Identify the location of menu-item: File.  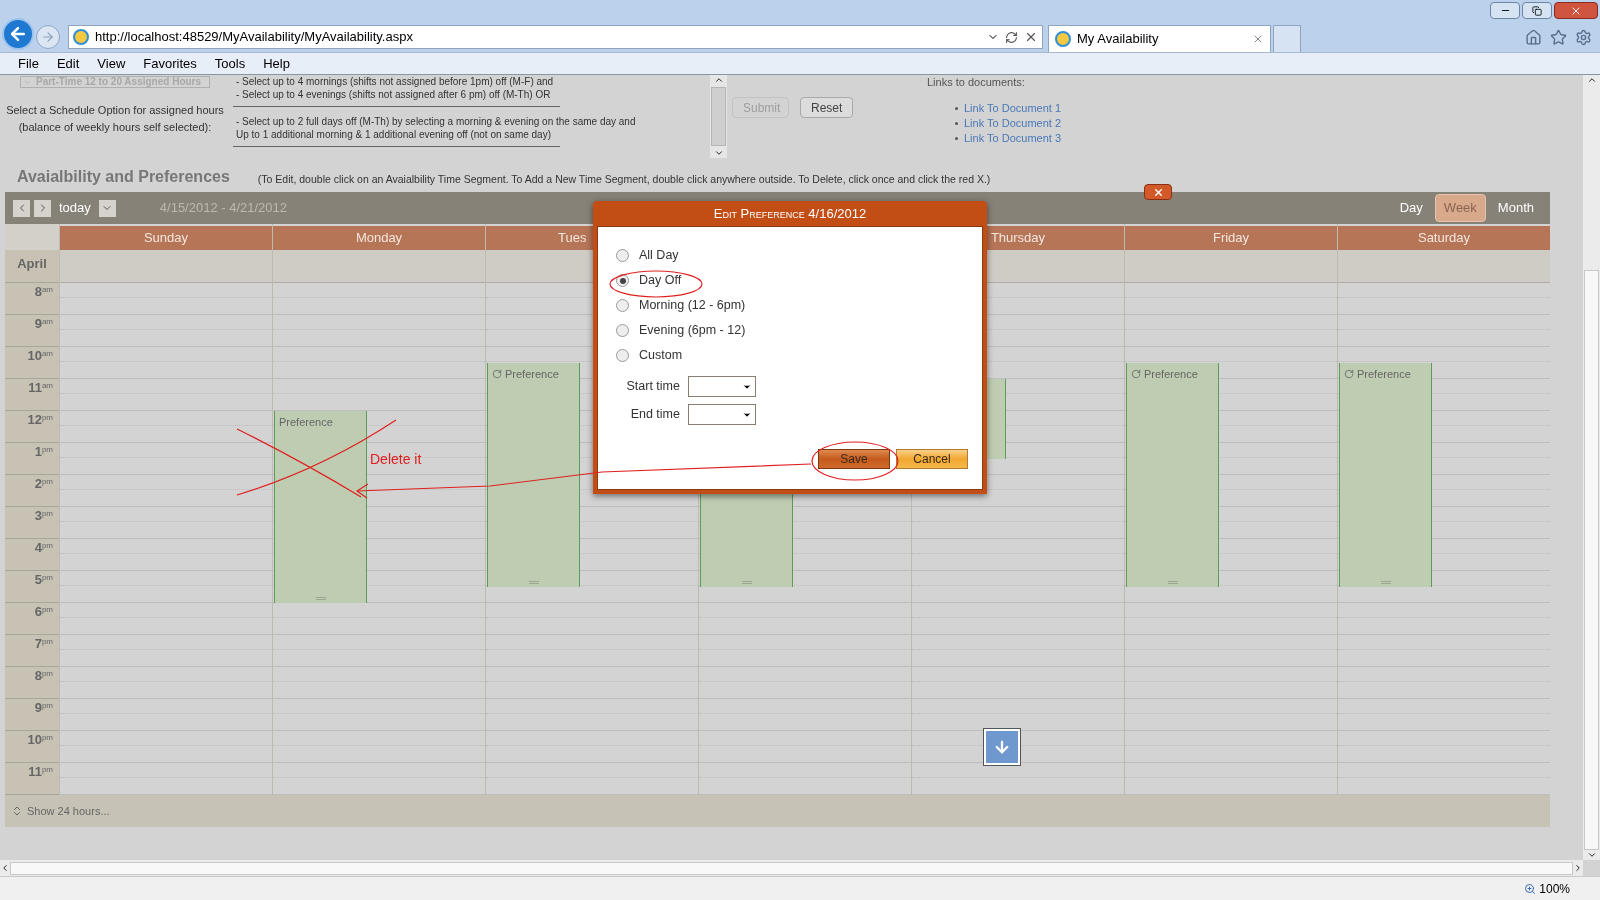
(28, 63).